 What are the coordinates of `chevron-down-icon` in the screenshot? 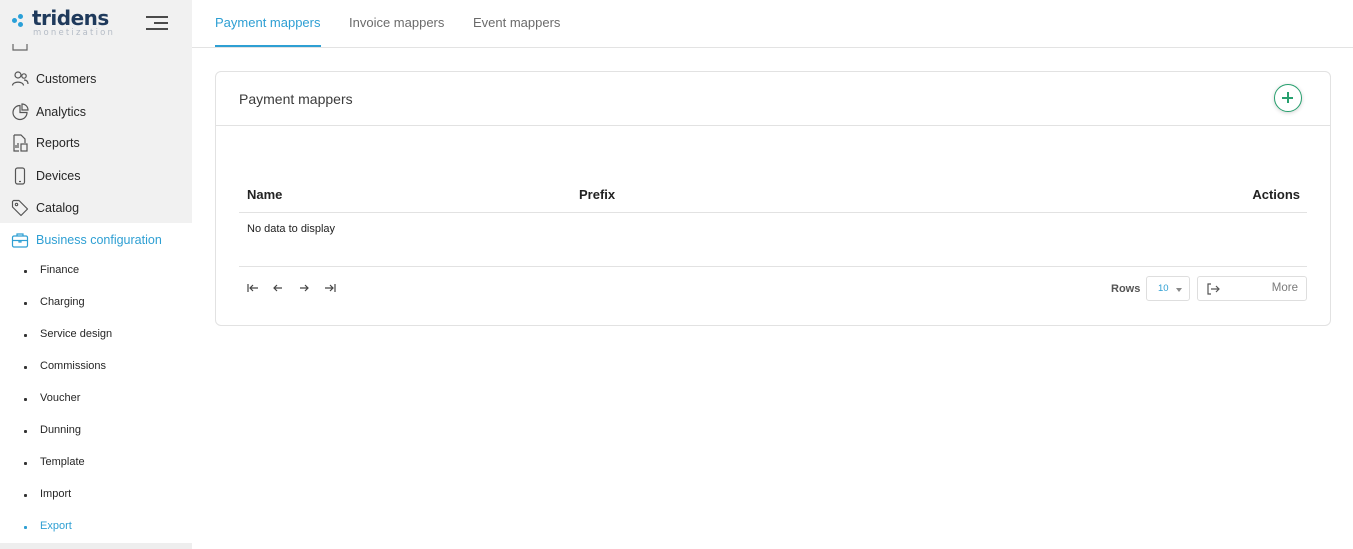 It's located at (1179, 290).